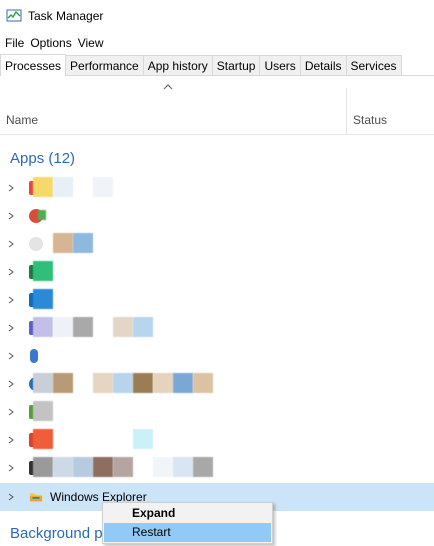 The width and height of the screenshot is (434, 546). I want to click on tab-users: Users, so click(280, 65).